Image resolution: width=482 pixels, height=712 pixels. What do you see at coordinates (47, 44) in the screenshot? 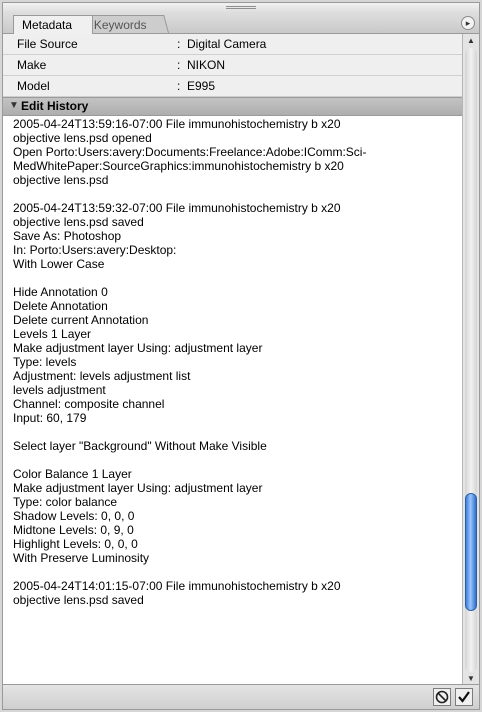
I see `metadata-key: File Source` at bounding box center [47, 44].